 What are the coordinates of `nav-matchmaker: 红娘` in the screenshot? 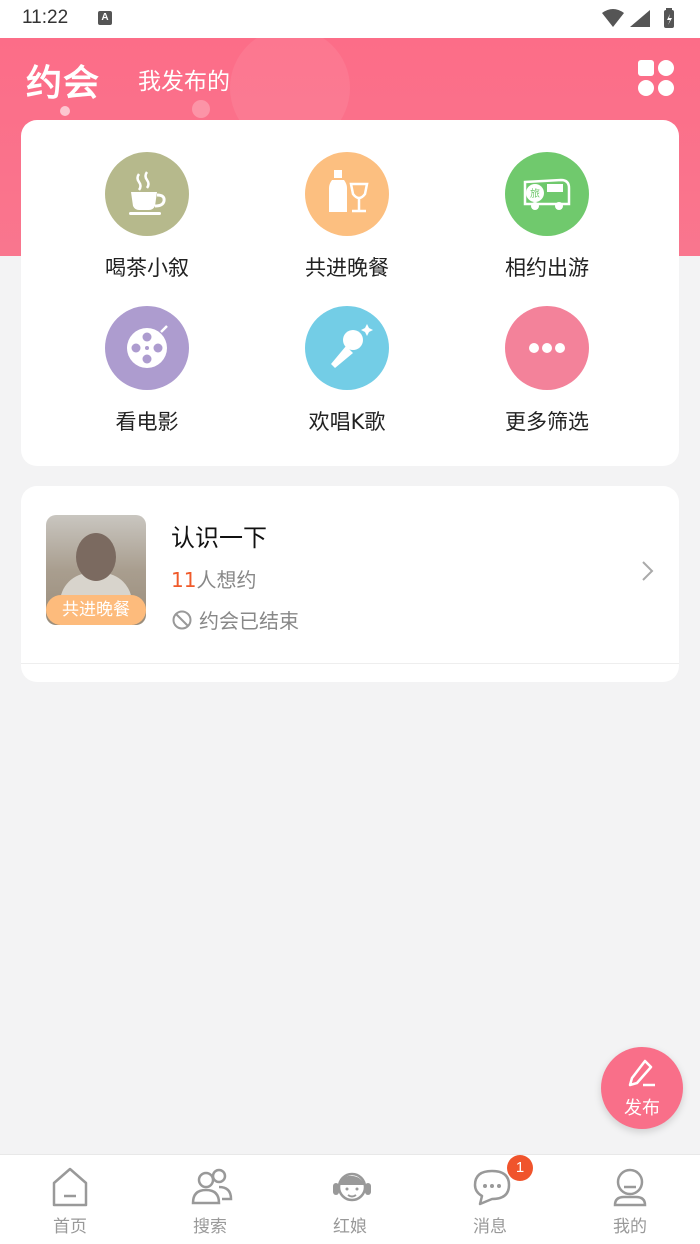 It's located at (350, 1199).